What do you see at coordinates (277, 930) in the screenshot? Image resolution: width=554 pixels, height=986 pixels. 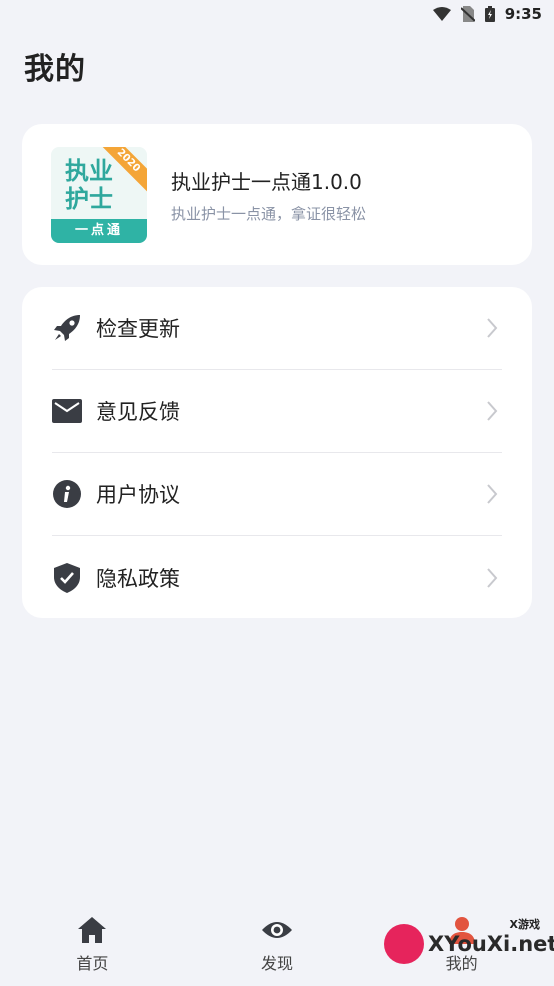 I see `eye-icon` at bounding box center [277, 930].